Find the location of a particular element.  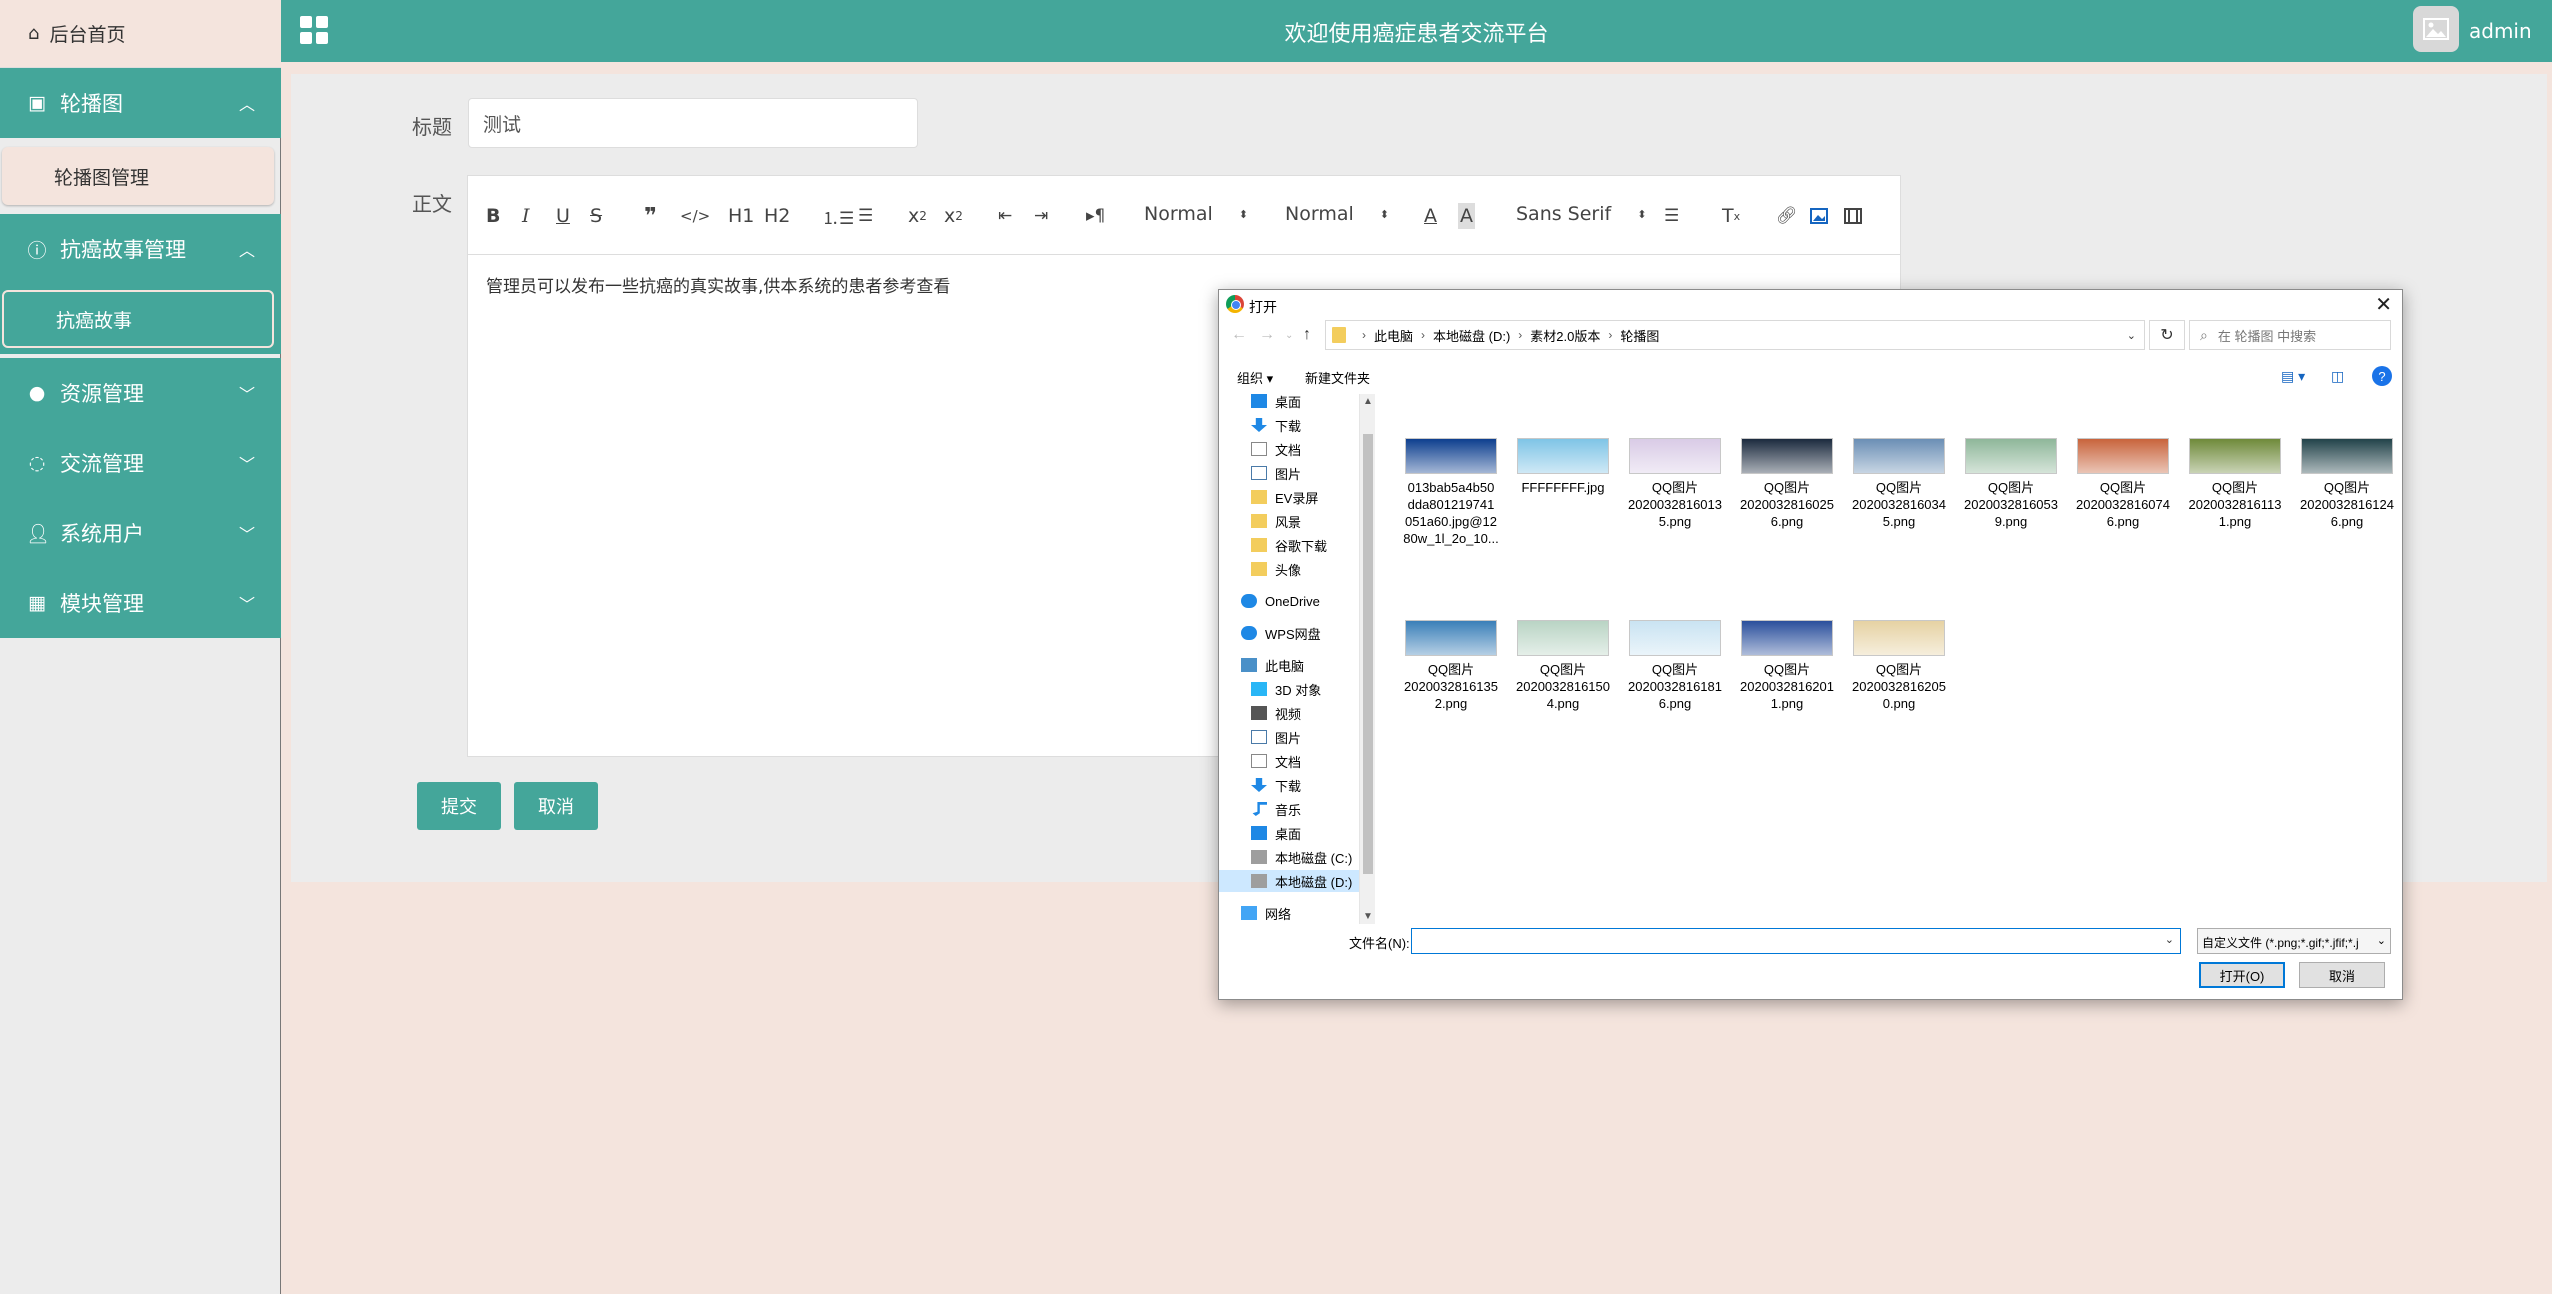

nav-item: EV录屏 is located at coordinates (1284, 497).